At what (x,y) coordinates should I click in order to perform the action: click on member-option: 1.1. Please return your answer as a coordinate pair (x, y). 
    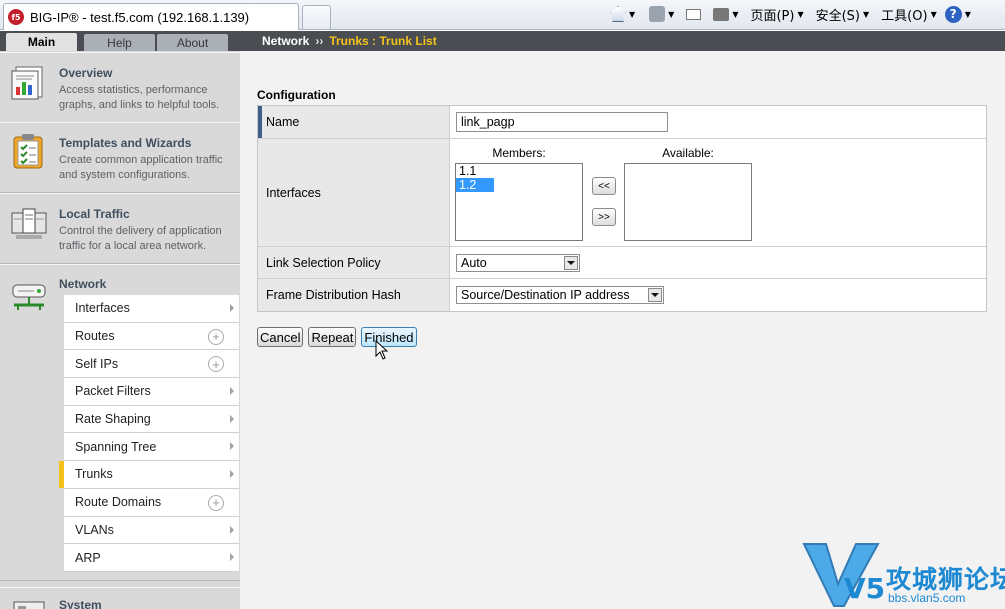
    Looking at the image, I should click on (475, 171).